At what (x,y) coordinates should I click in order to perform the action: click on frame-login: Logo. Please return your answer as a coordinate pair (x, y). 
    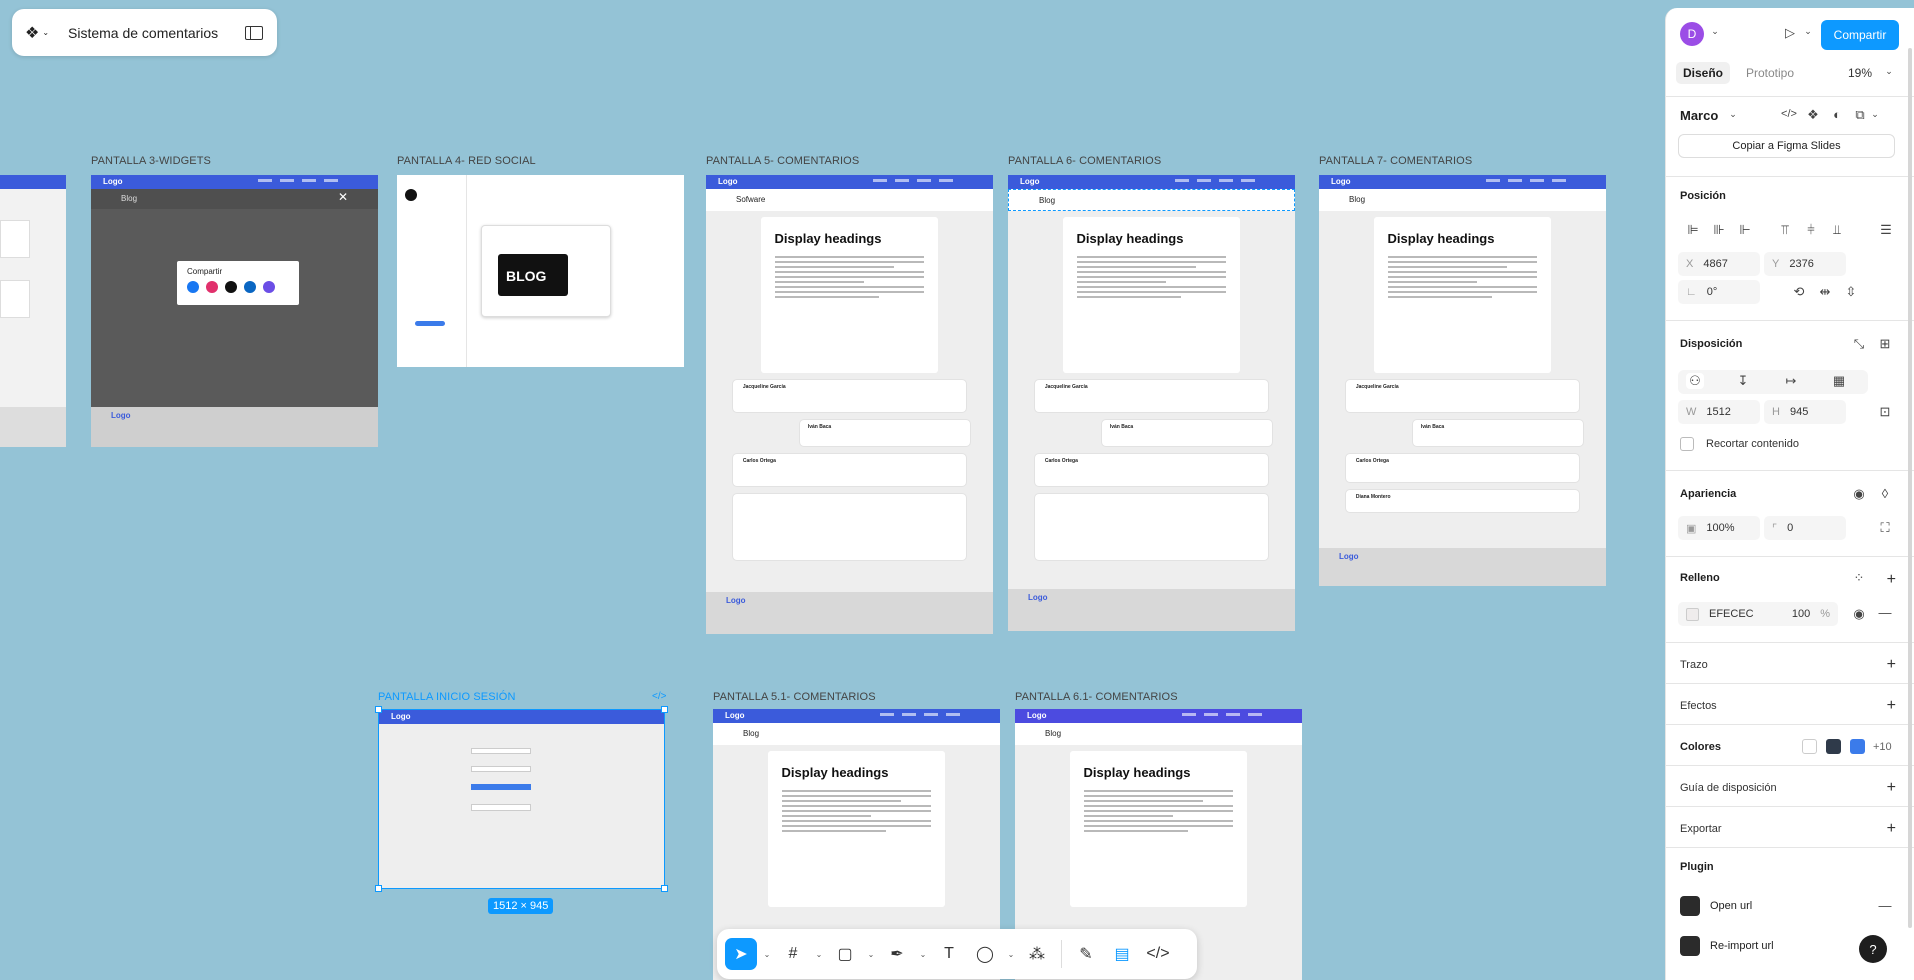
    Looking at the image, I should click on (521, 799).